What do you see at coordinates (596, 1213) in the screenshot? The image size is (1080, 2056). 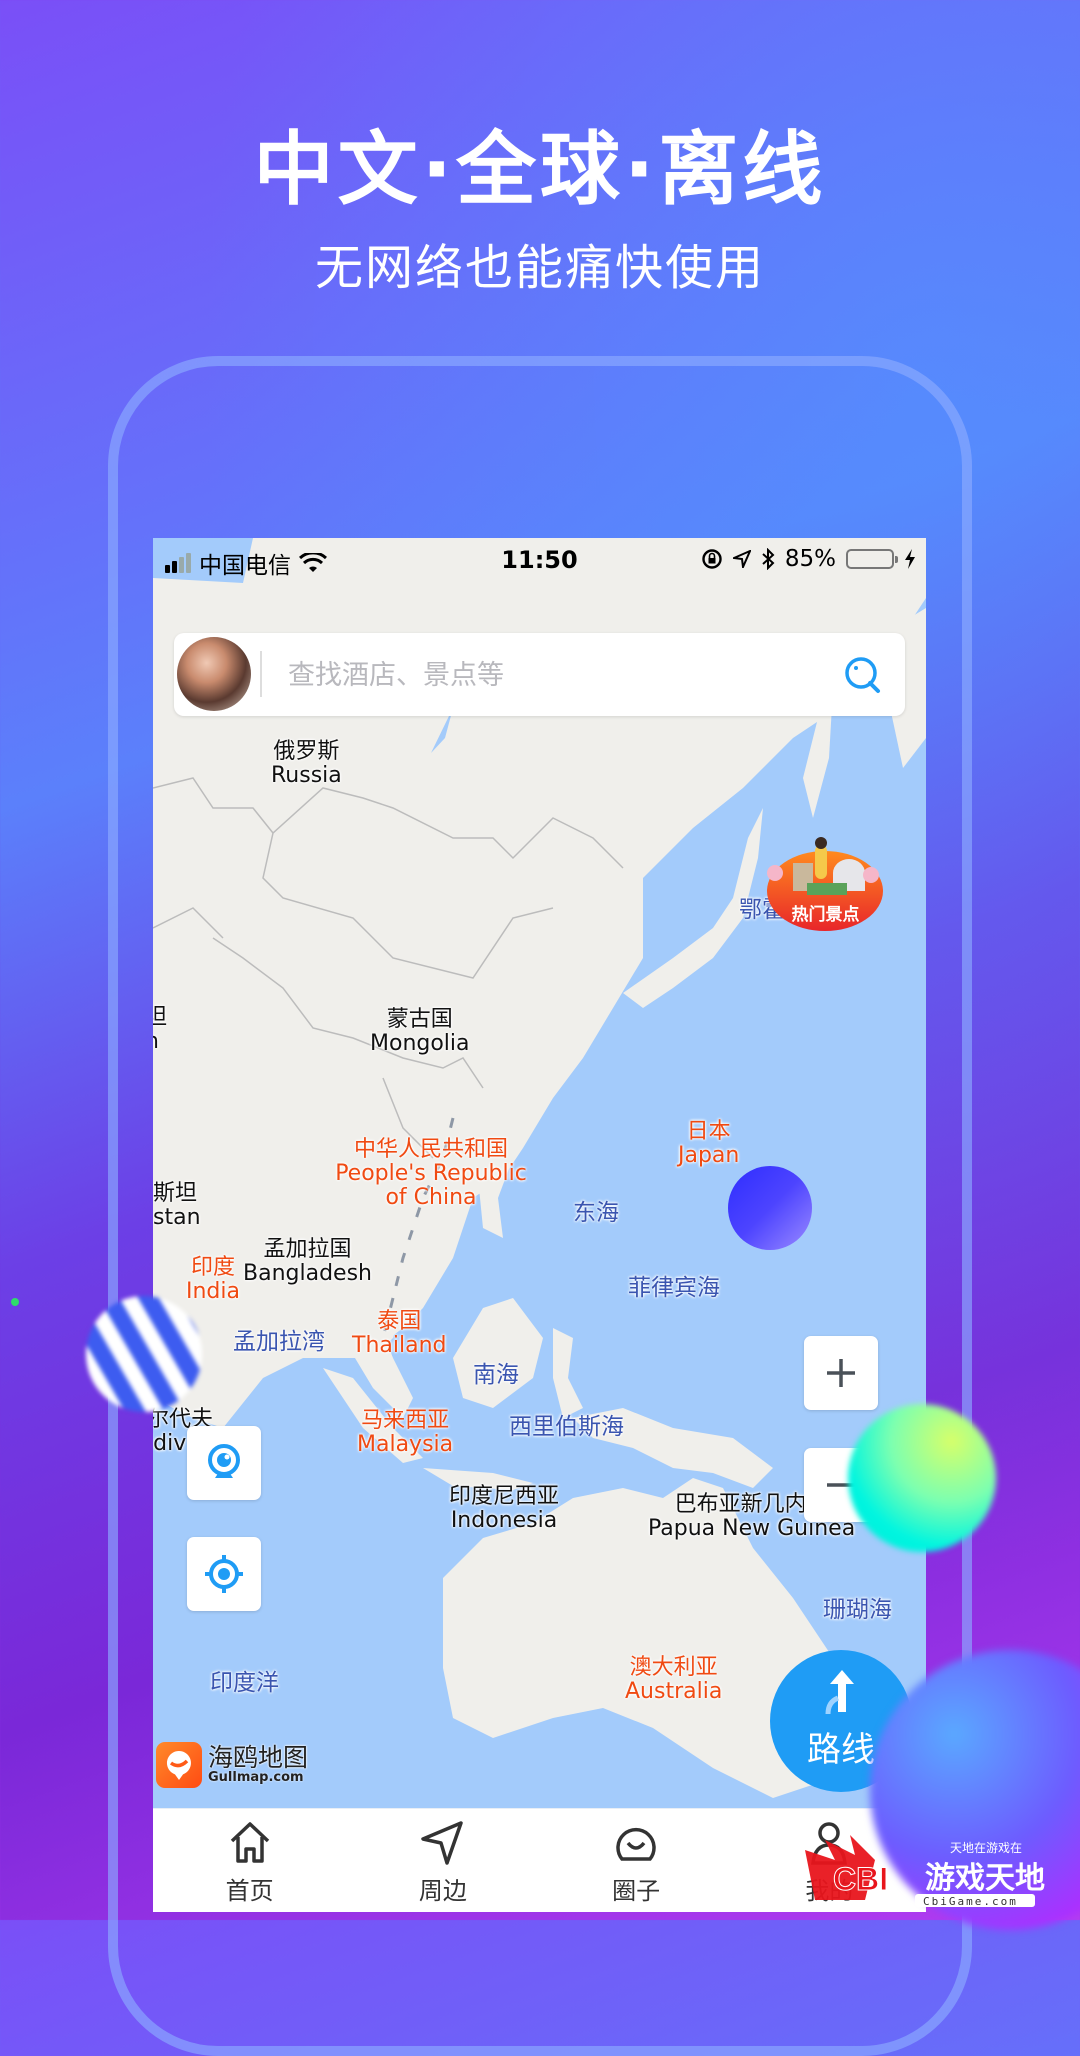 I see `sea-label-east-china-sea: 东海` at bounding box center [596, 1213].